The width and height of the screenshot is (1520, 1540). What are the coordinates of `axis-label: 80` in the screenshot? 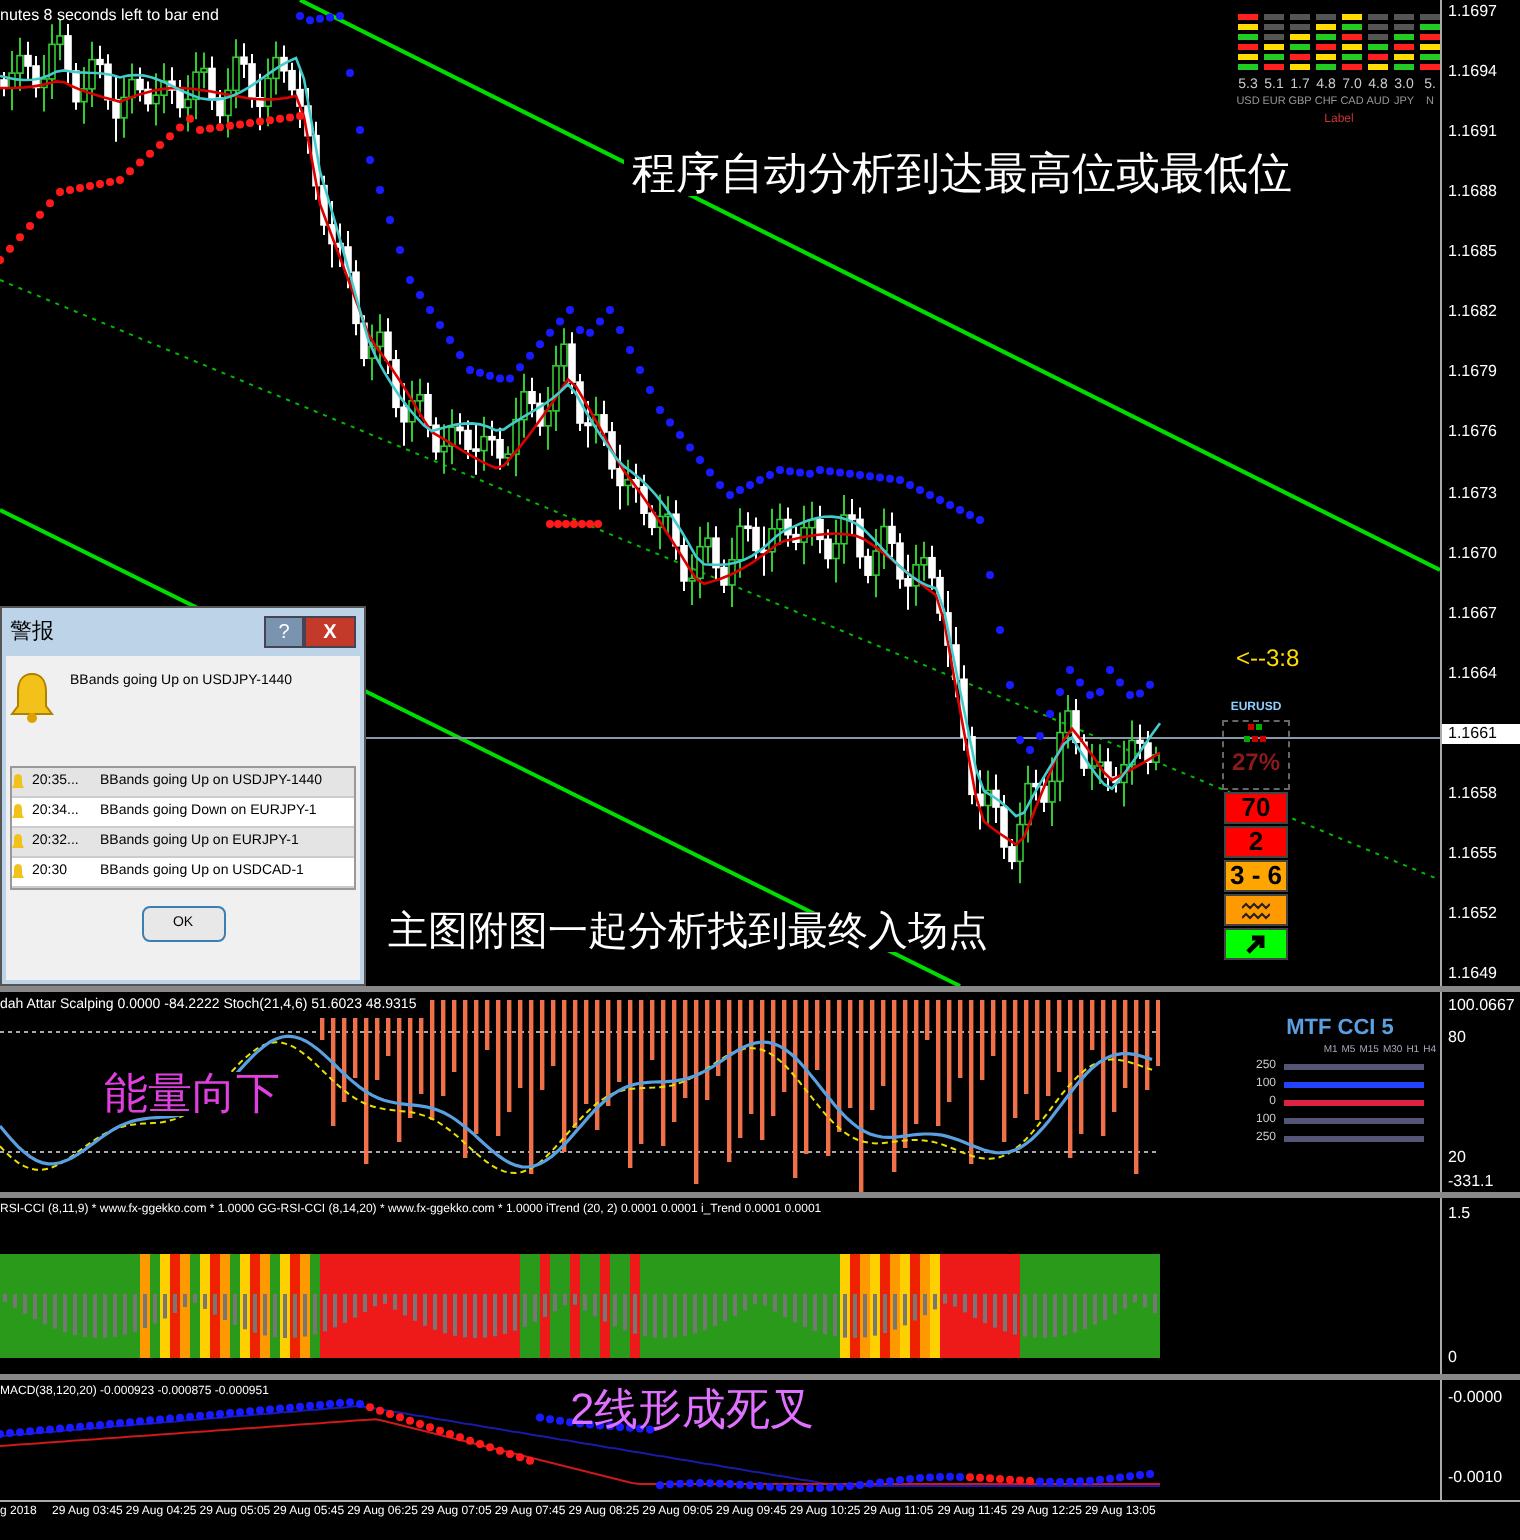 It's located at (1457, 1037).